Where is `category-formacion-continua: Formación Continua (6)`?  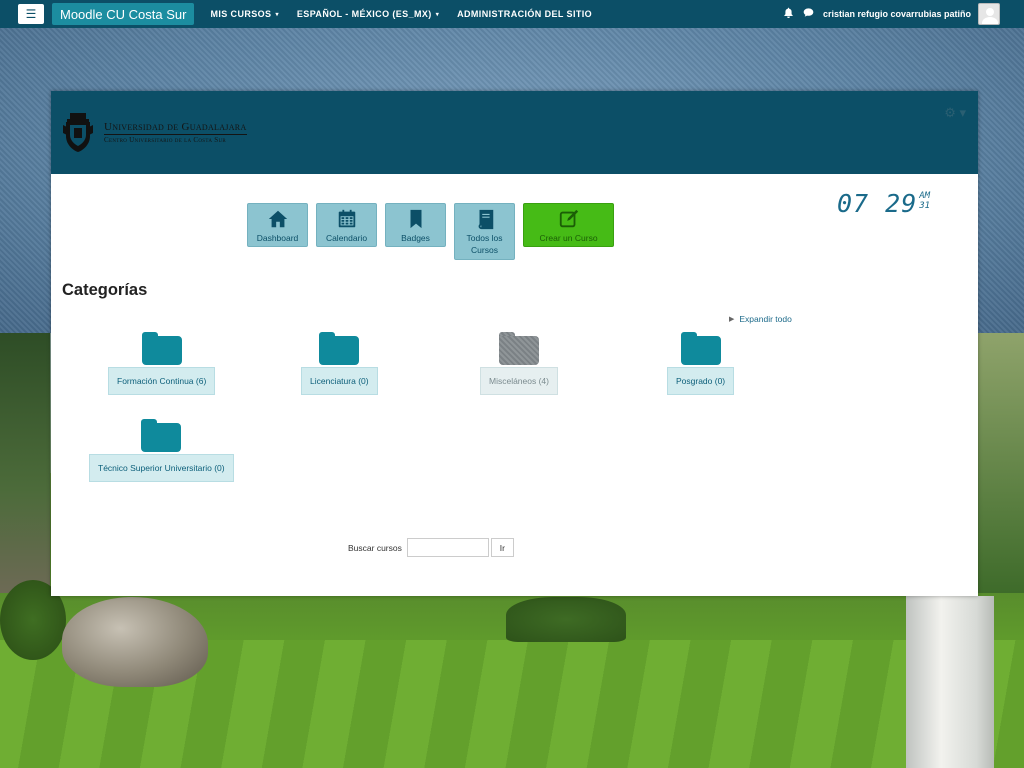 category-formacion-continua: Formación Continua (6) is located at coordinates (162, 363).